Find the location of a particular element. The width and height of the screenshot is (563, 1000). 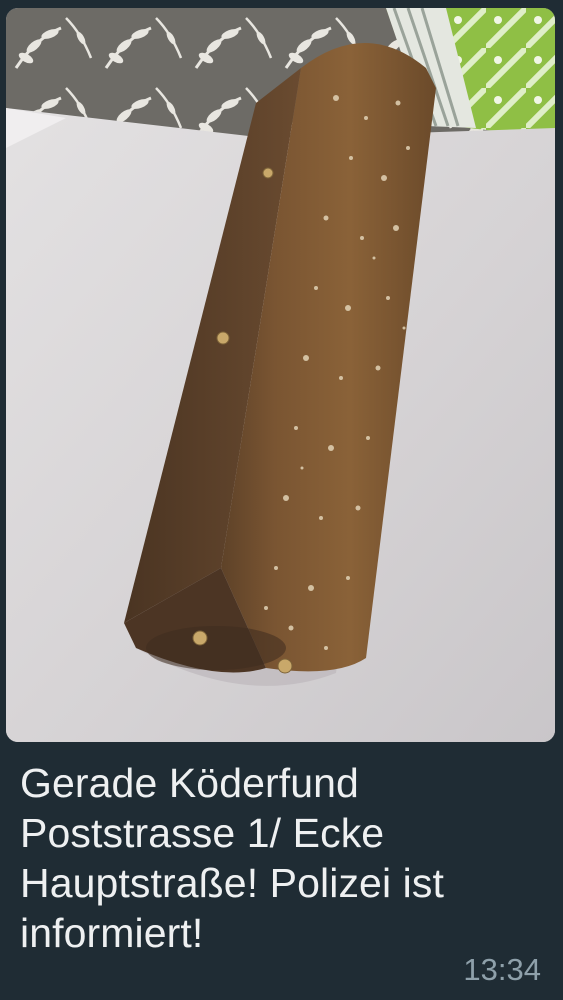

caption-line: informiert! is located at coordinates (112, 933).